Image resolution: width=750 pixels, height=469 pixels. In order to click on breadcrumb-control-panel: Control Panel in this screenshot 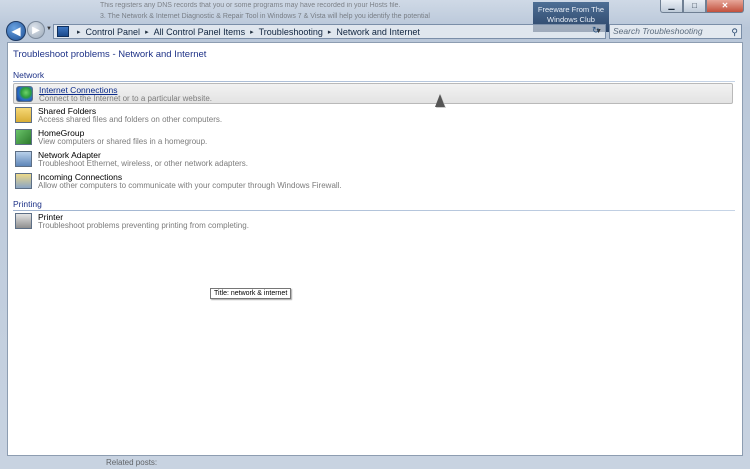, I will do `click(113, 32)`.